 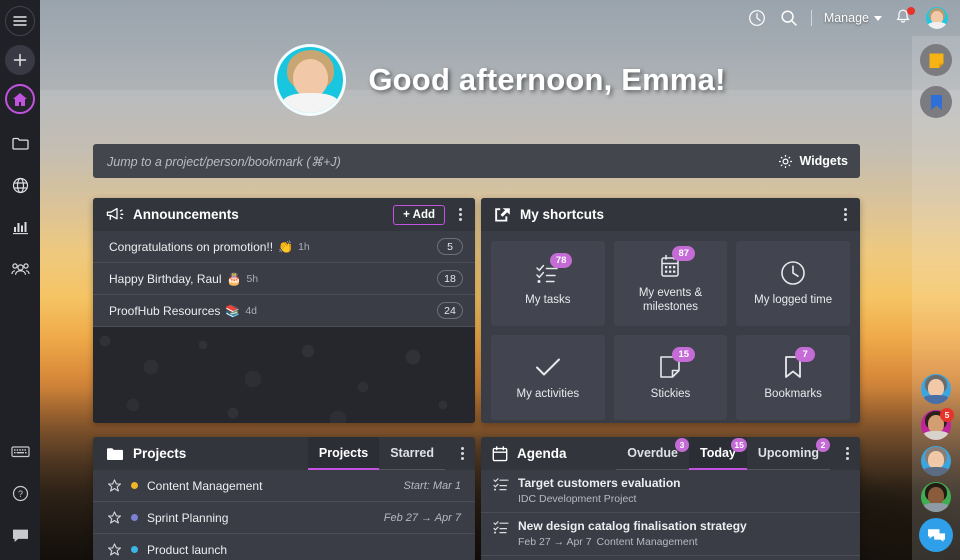 What do you see at coordinates (20, 185) in the screenshot?
I see `sidebar-item-global` at bounding box center [20, 185].